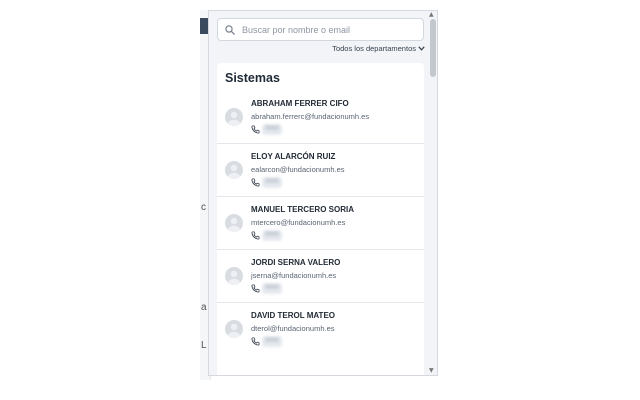 Image resolution: width=640 pixels, height=400 pixels. Describe the element at coordinates (203, 207) in the screenshot. I see `background-page-glyph: c` at that location.